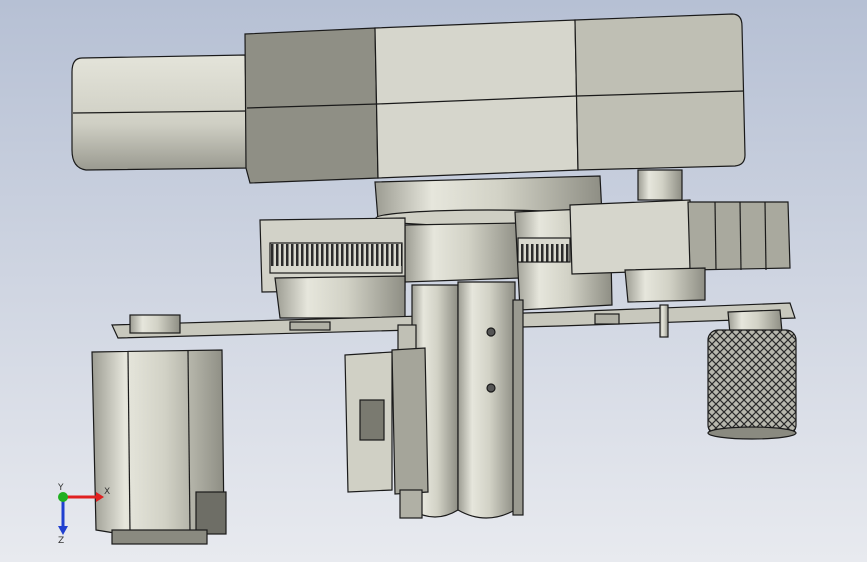  Describe the element at coordinates (107, 492) in the screenshot. I see `x-axis-label: X` at that location.